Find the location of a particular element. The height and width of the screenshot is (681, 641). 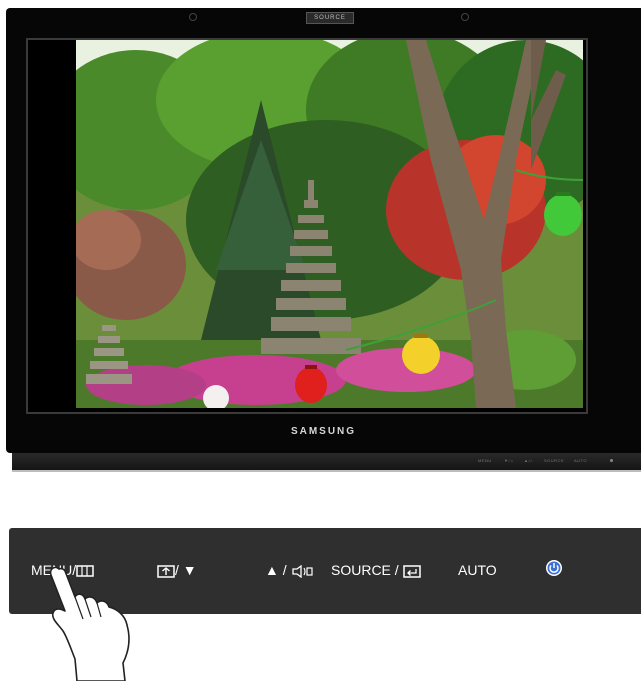

power-led-icon is located at coordinates (611, 460).